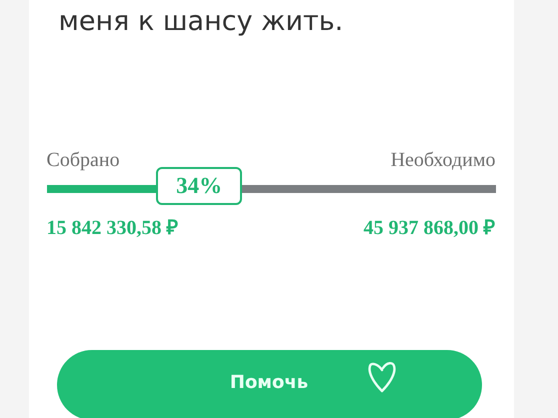  What do you see at coordinates (430, 228) in the screenshot?
I see `needed-amount: 45 937 868,00 ₽` at bounding box center [430, 228].